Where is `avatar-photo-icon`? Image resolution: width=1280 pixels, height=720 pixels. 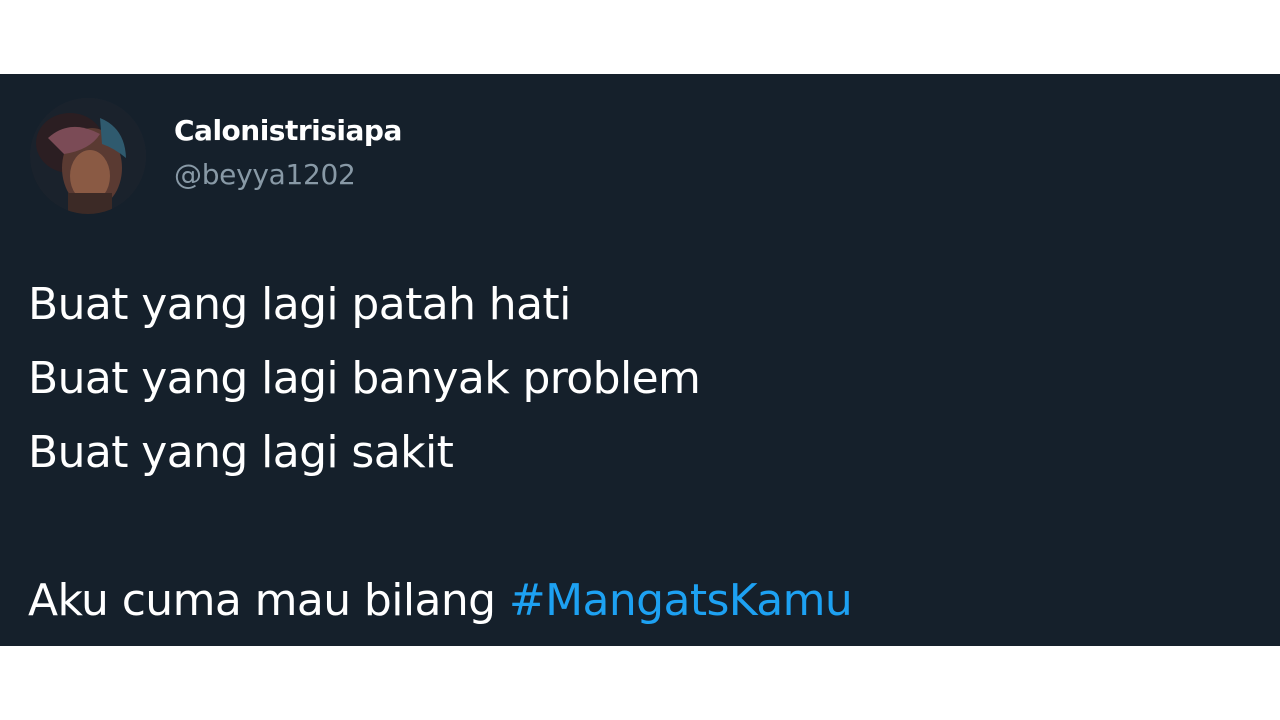
avatar-photo-icon is located at coordinates (88, 156).